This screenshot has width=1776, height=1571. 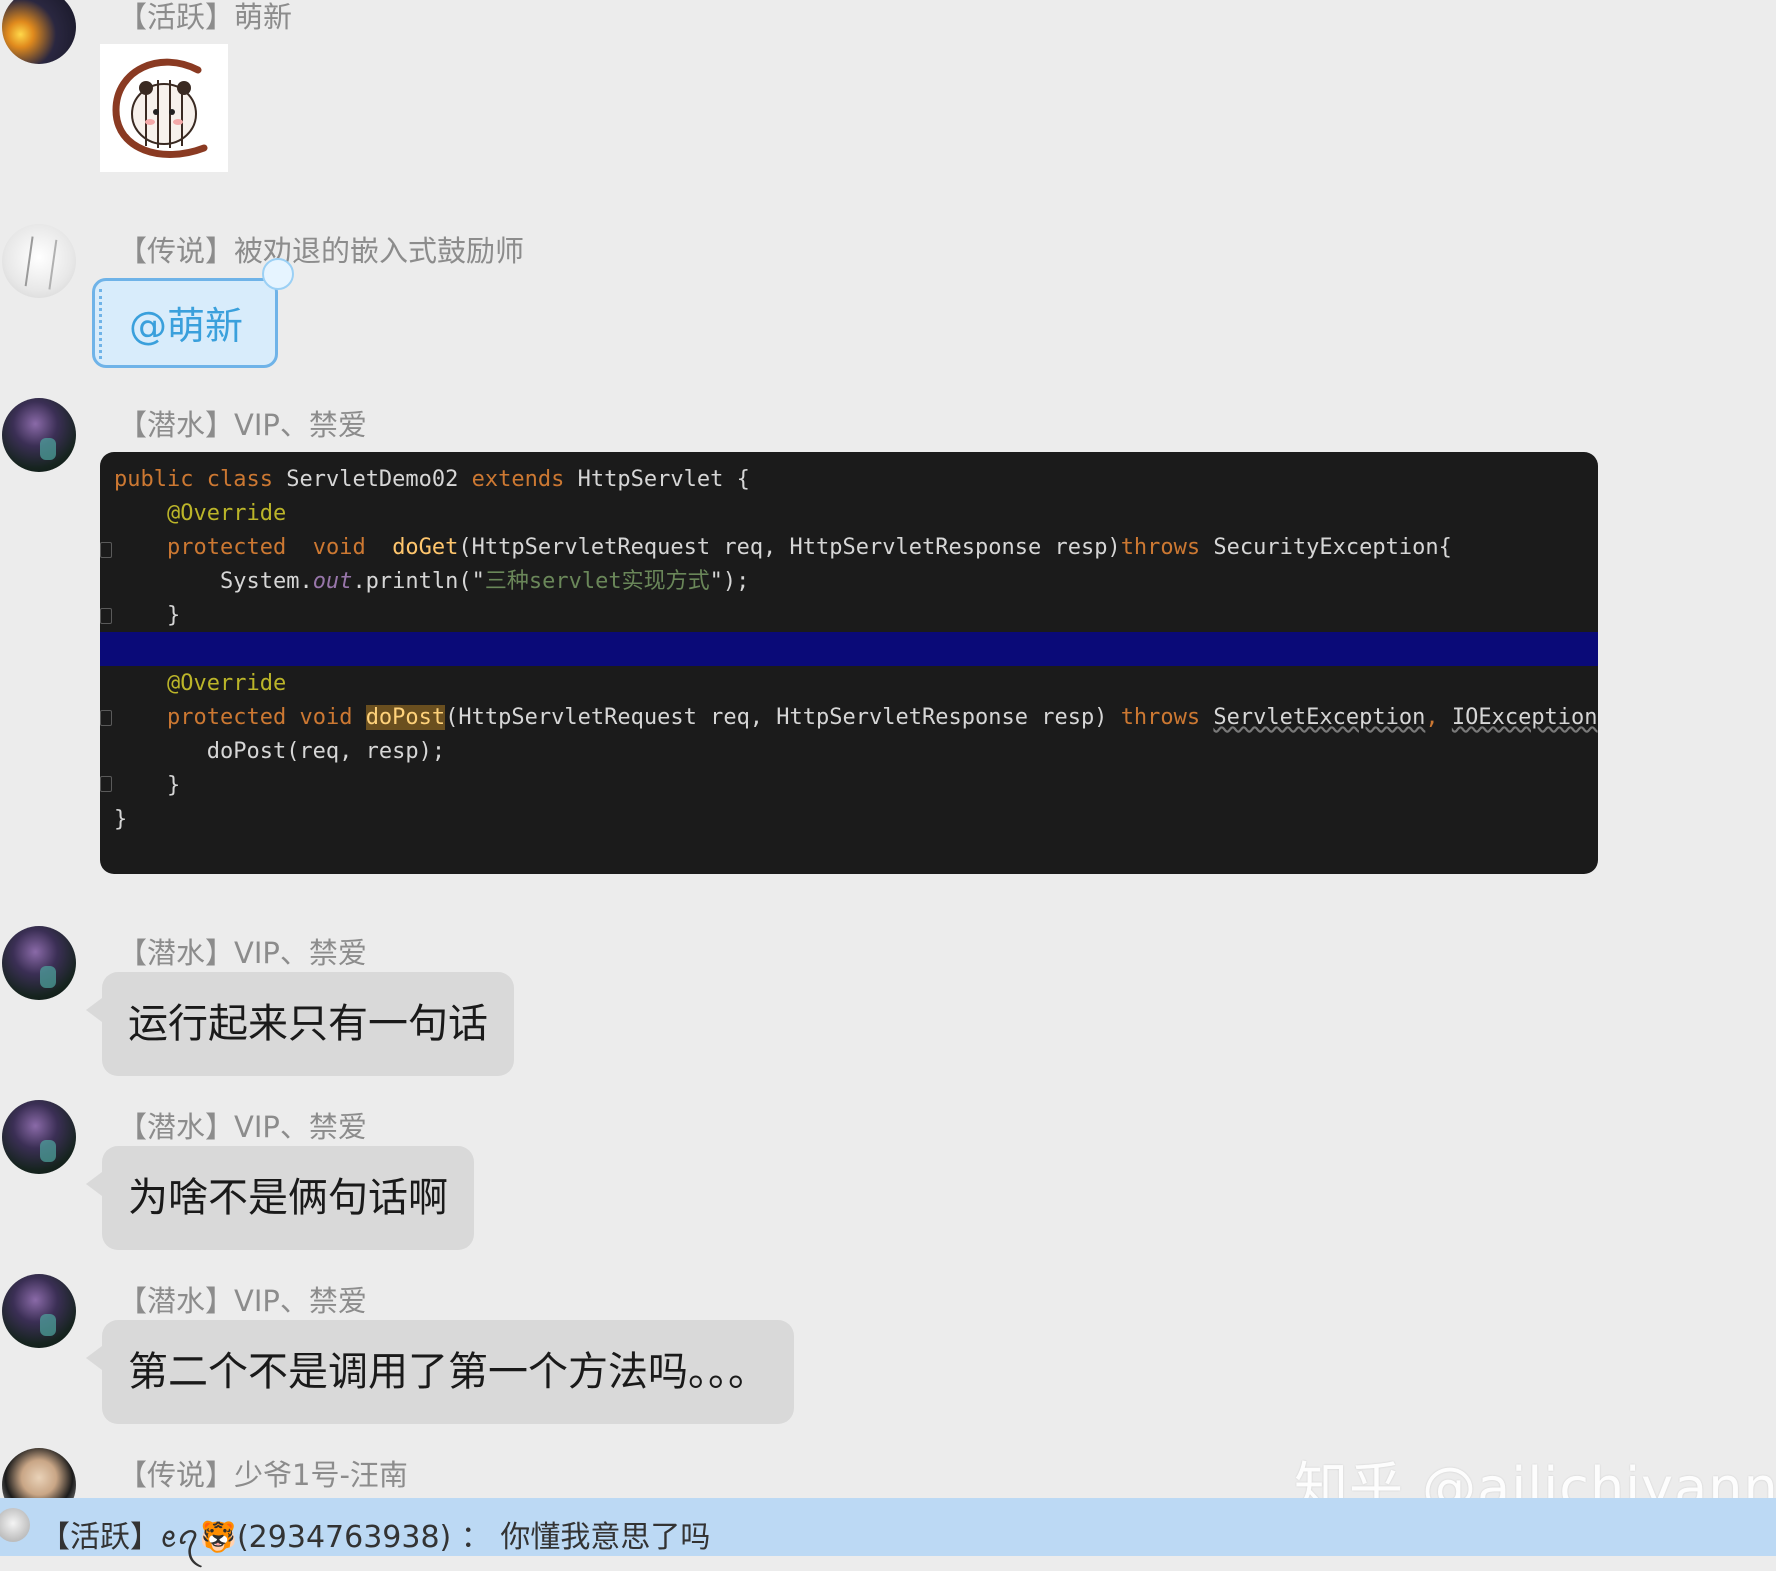 I want to click on sender-name: 【传说】被劝退的嵌入式鼓励师, so click(x=321, y=251).